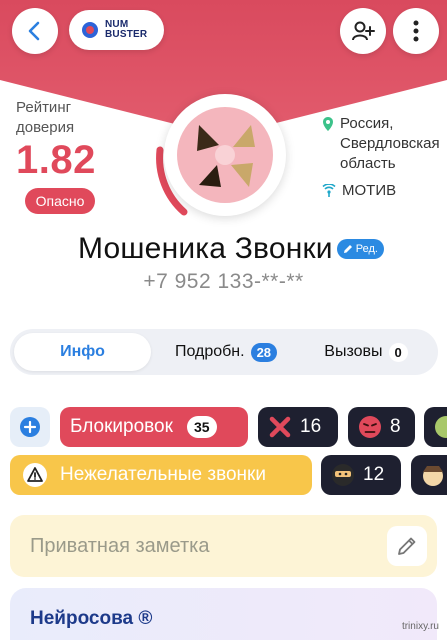  I want to click on logo-text: NUM BUSTER, so click(126, 30).